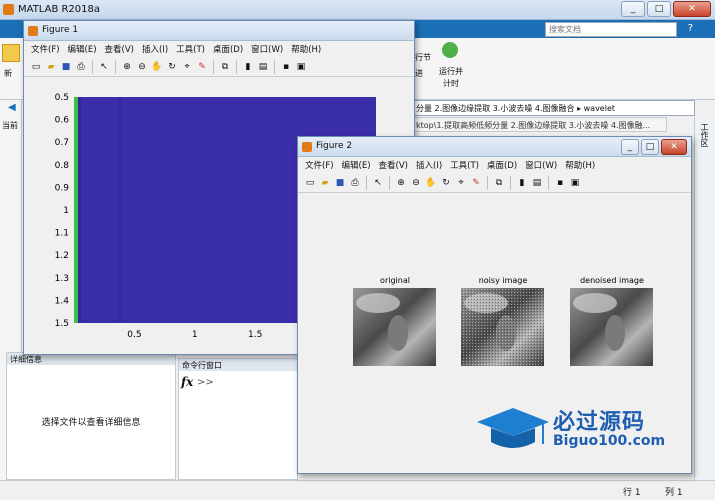  What do you see at coordinates (11, 53) in the screenshot?
I see `new-script-icon` at bounding box center [11, 53].